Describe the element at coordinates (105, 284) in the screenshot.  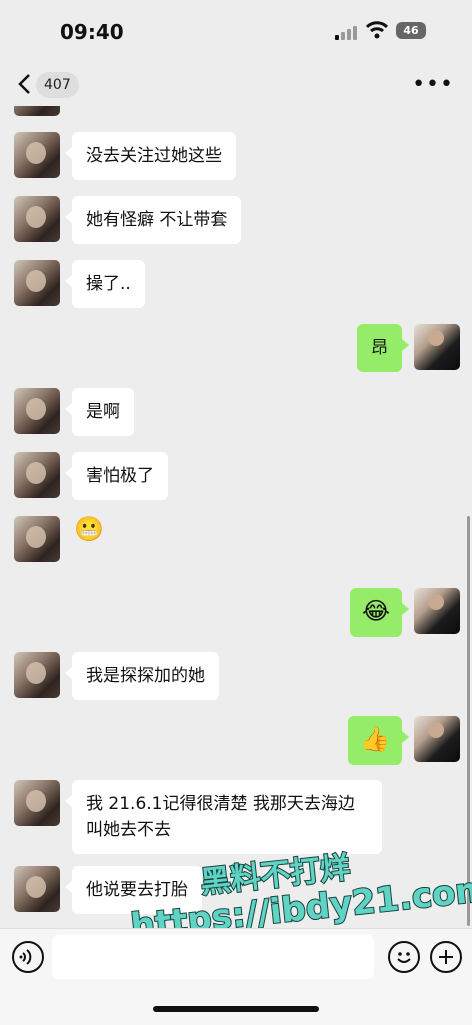
I see `message-bubble: 操了..` at that location.